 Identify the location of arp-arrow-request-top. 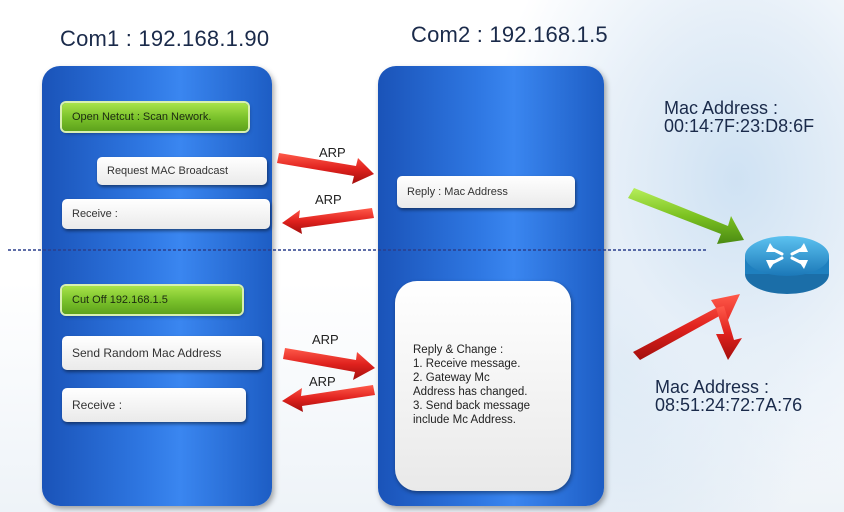
(325, 168).